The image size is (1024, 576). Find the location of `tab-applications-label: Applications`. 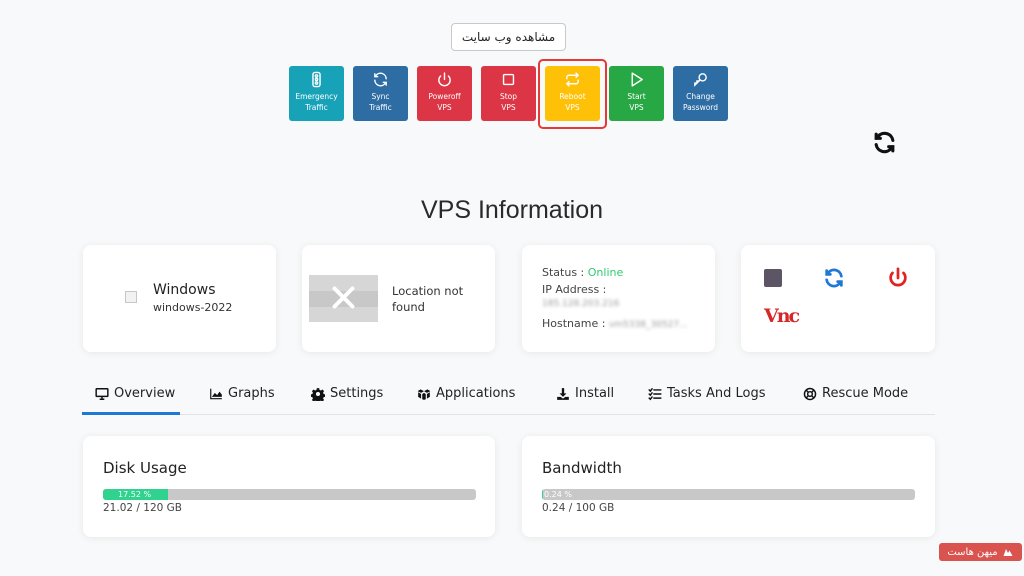

tab-applications-label: Applications is located at coordinates (476, 393).